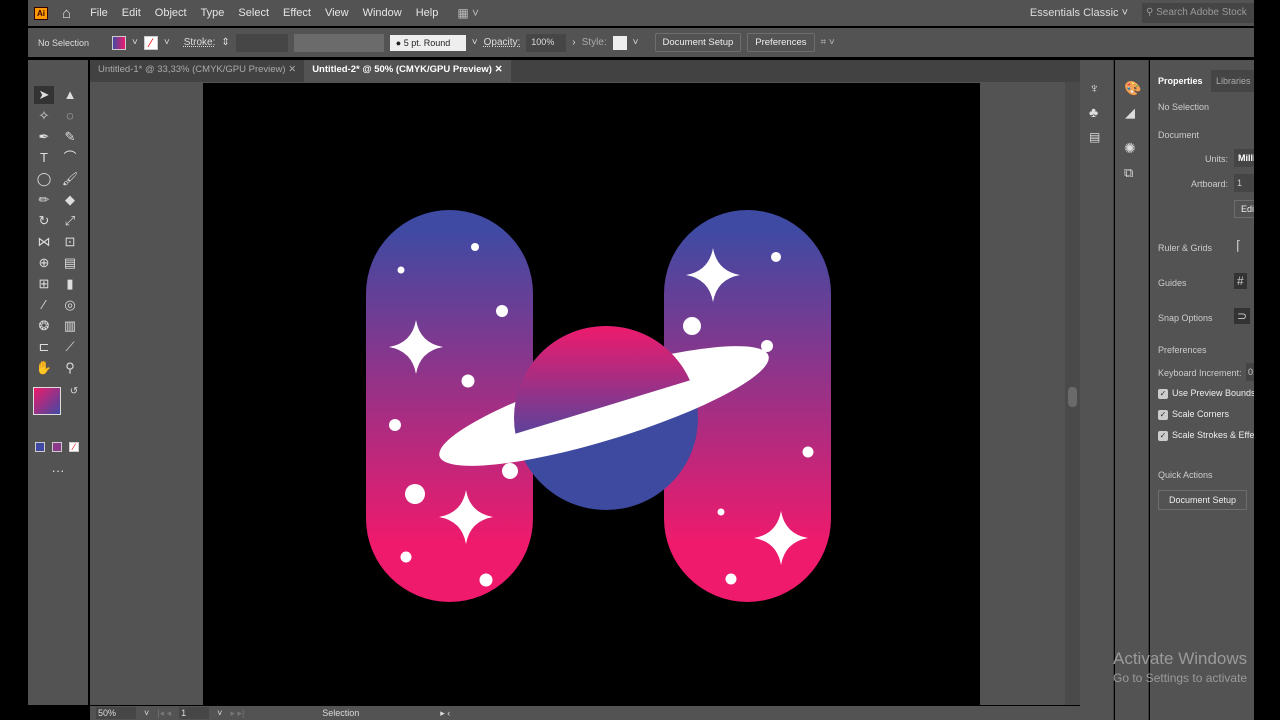  Describe the element at coordinates (44, 116) in the screenshot. I see `magic-wand-icon: ✧` at that location.